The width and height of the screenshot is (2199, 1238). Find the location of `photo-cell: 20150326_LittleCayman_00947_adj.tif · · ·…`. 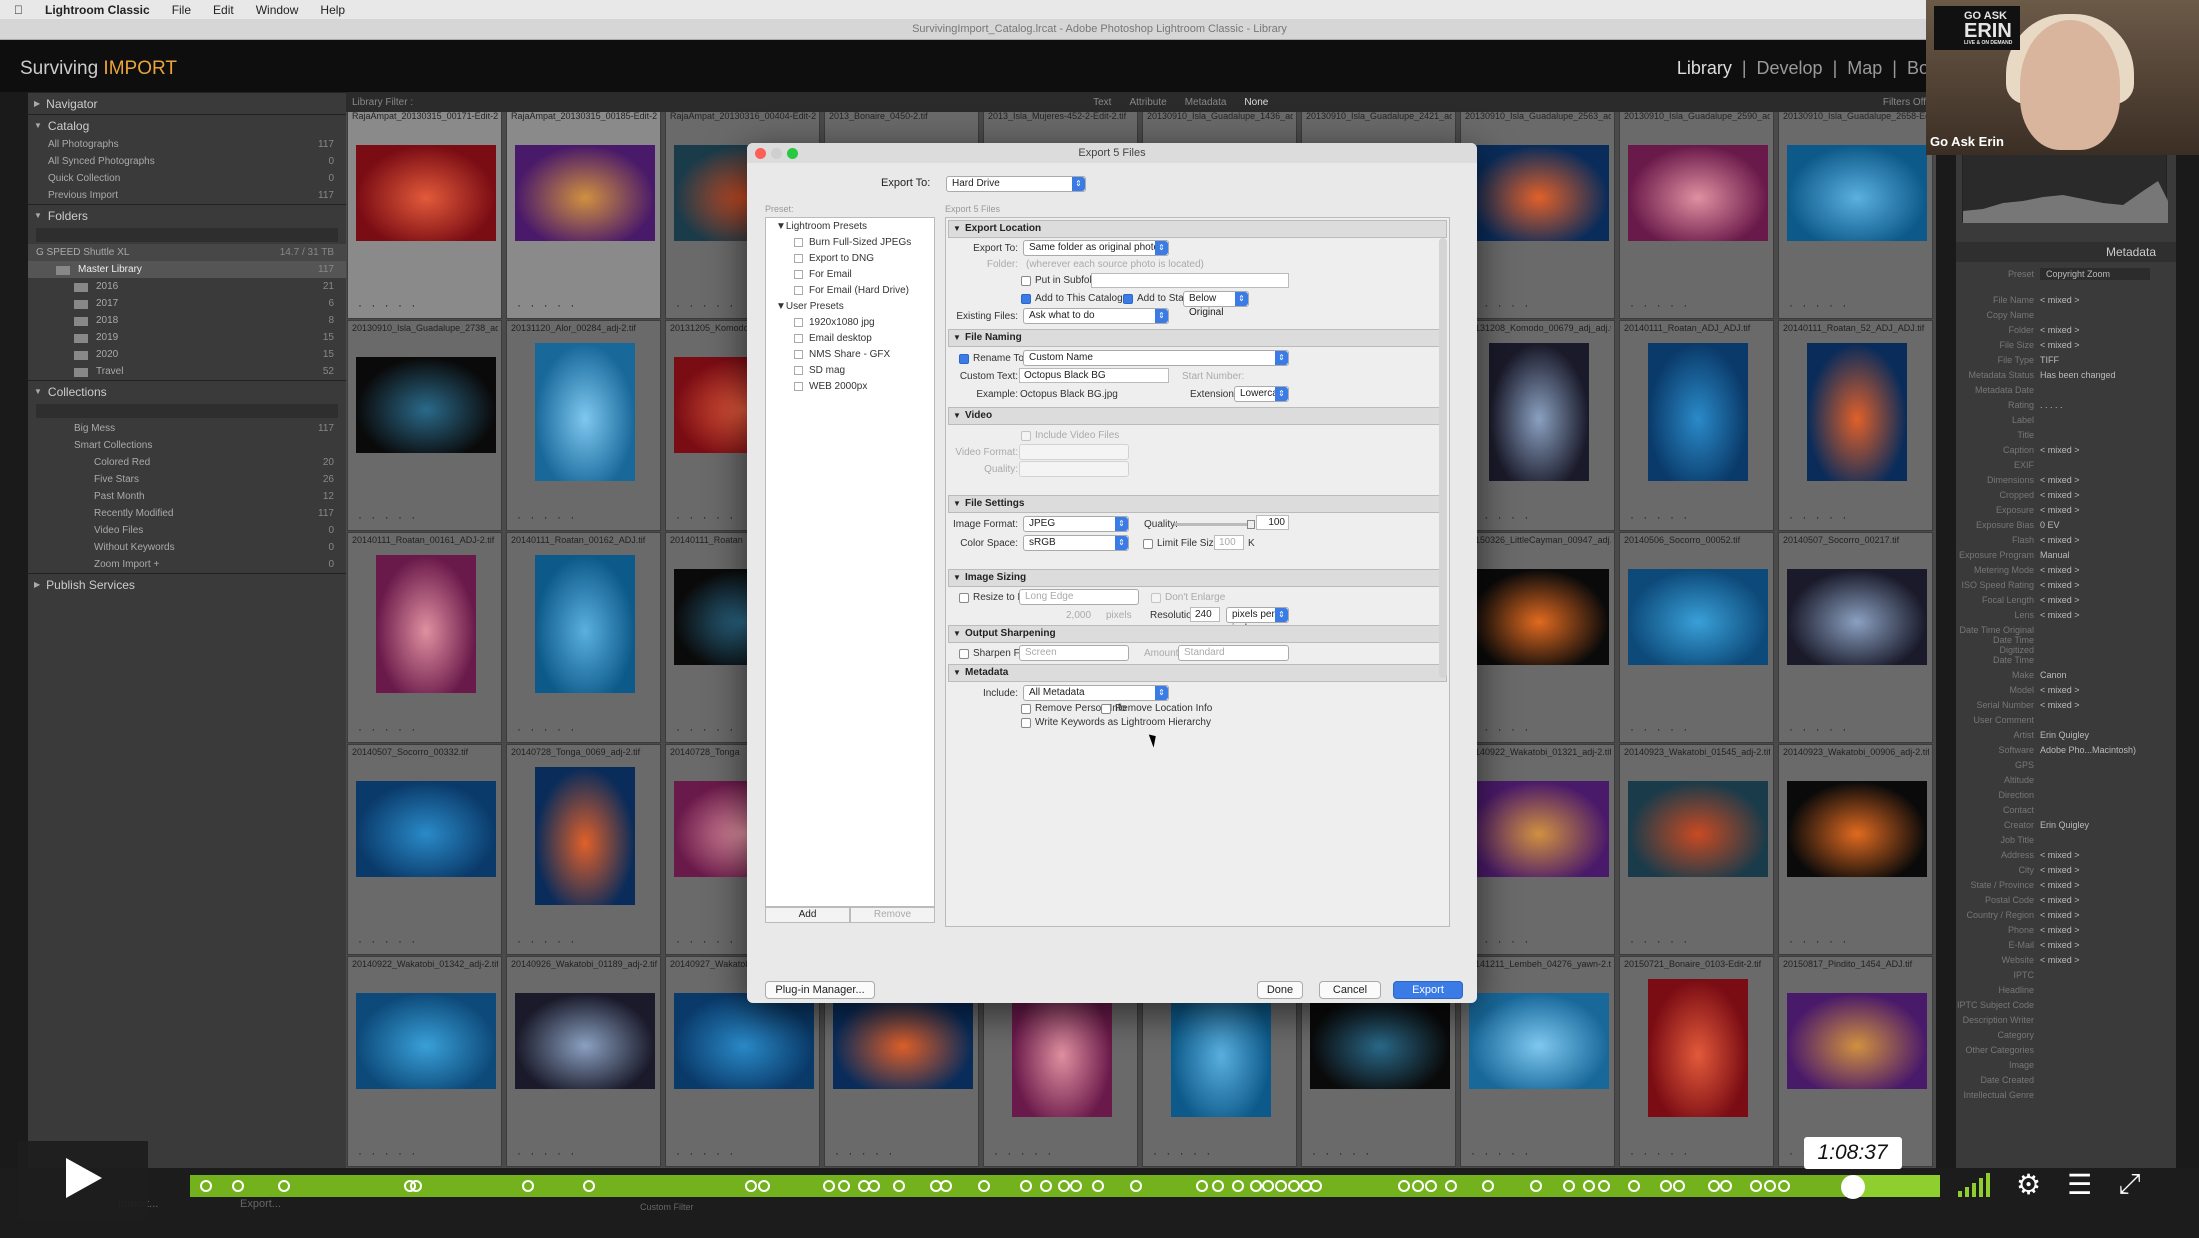

photo-cell: 20150326_LittleCayman_00947_adj.tif · · ·… is located at coordinates (1537, 637).